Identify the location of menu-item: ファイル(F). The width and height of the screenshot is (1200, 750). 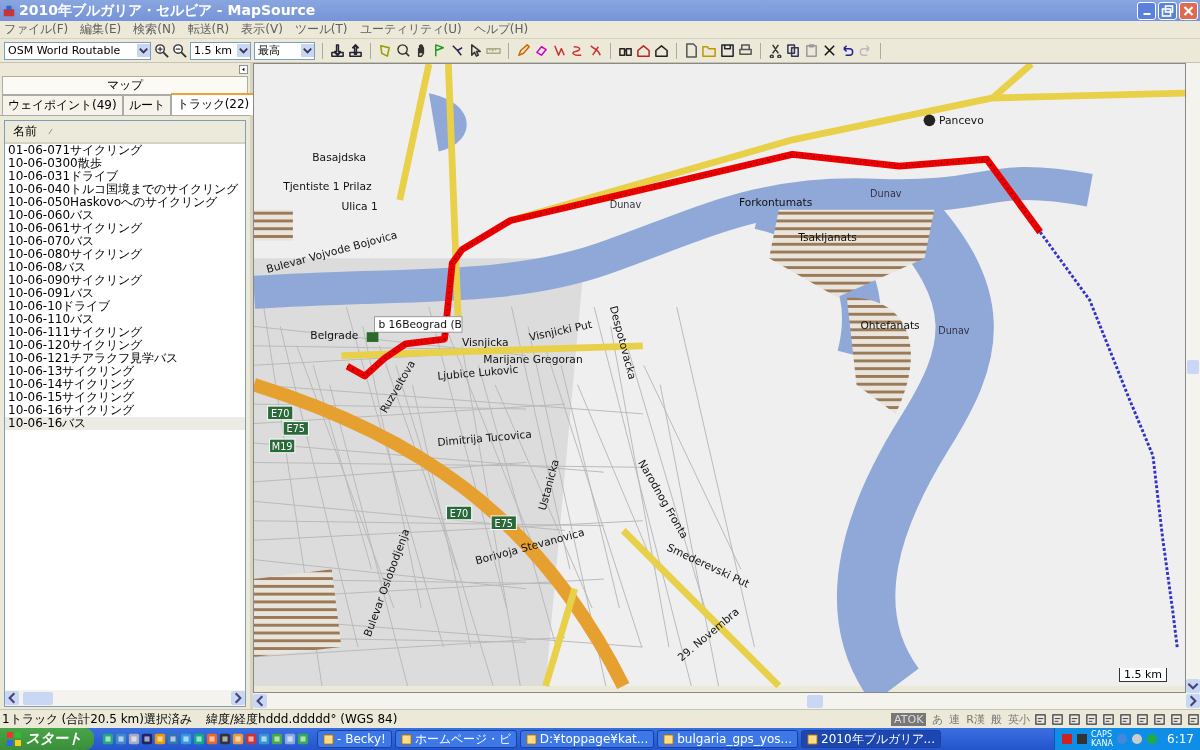
(36, 29).